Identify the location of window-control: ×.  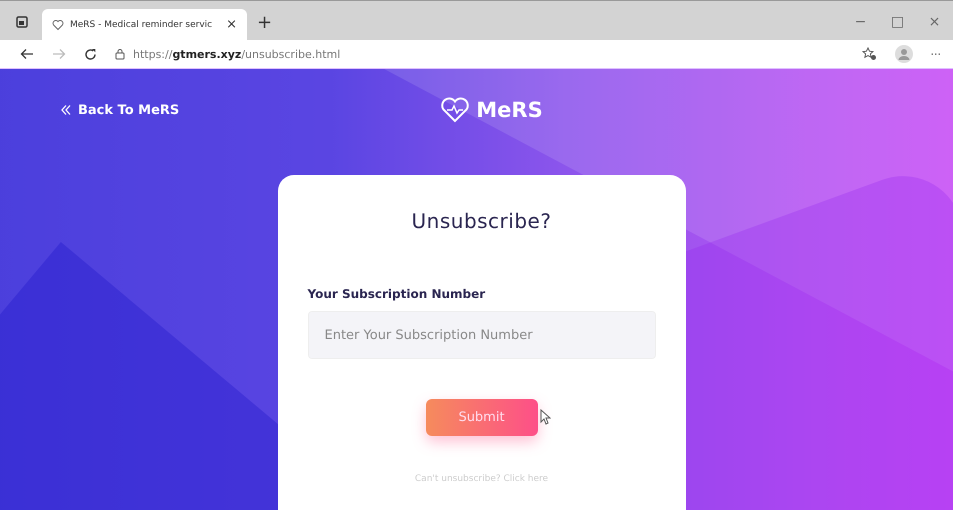
(934, 22).